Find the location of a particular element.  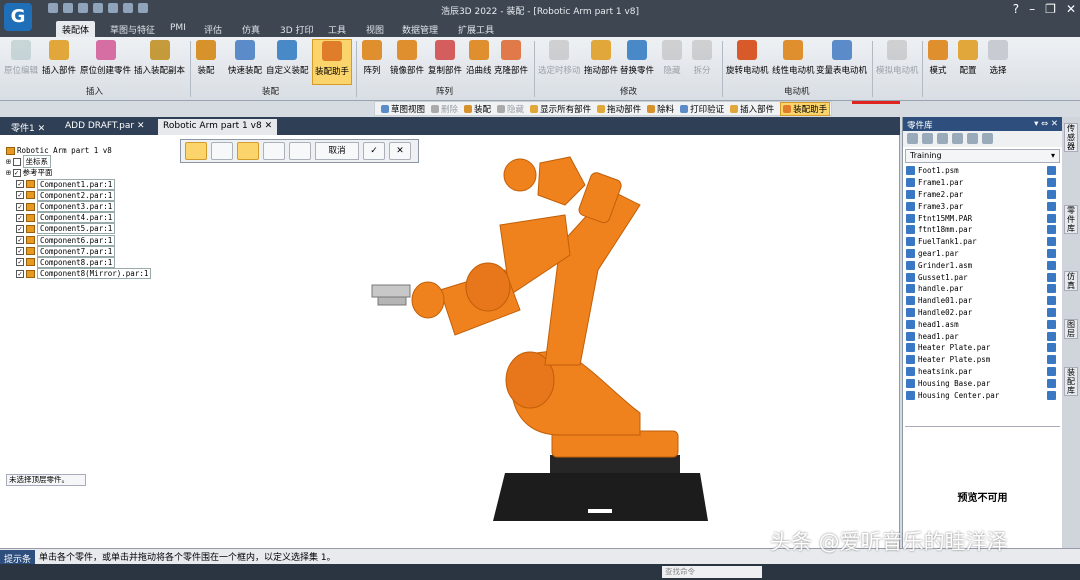

tb-assembly-assistant: 装配助手 is located at coordinates (805, 108).